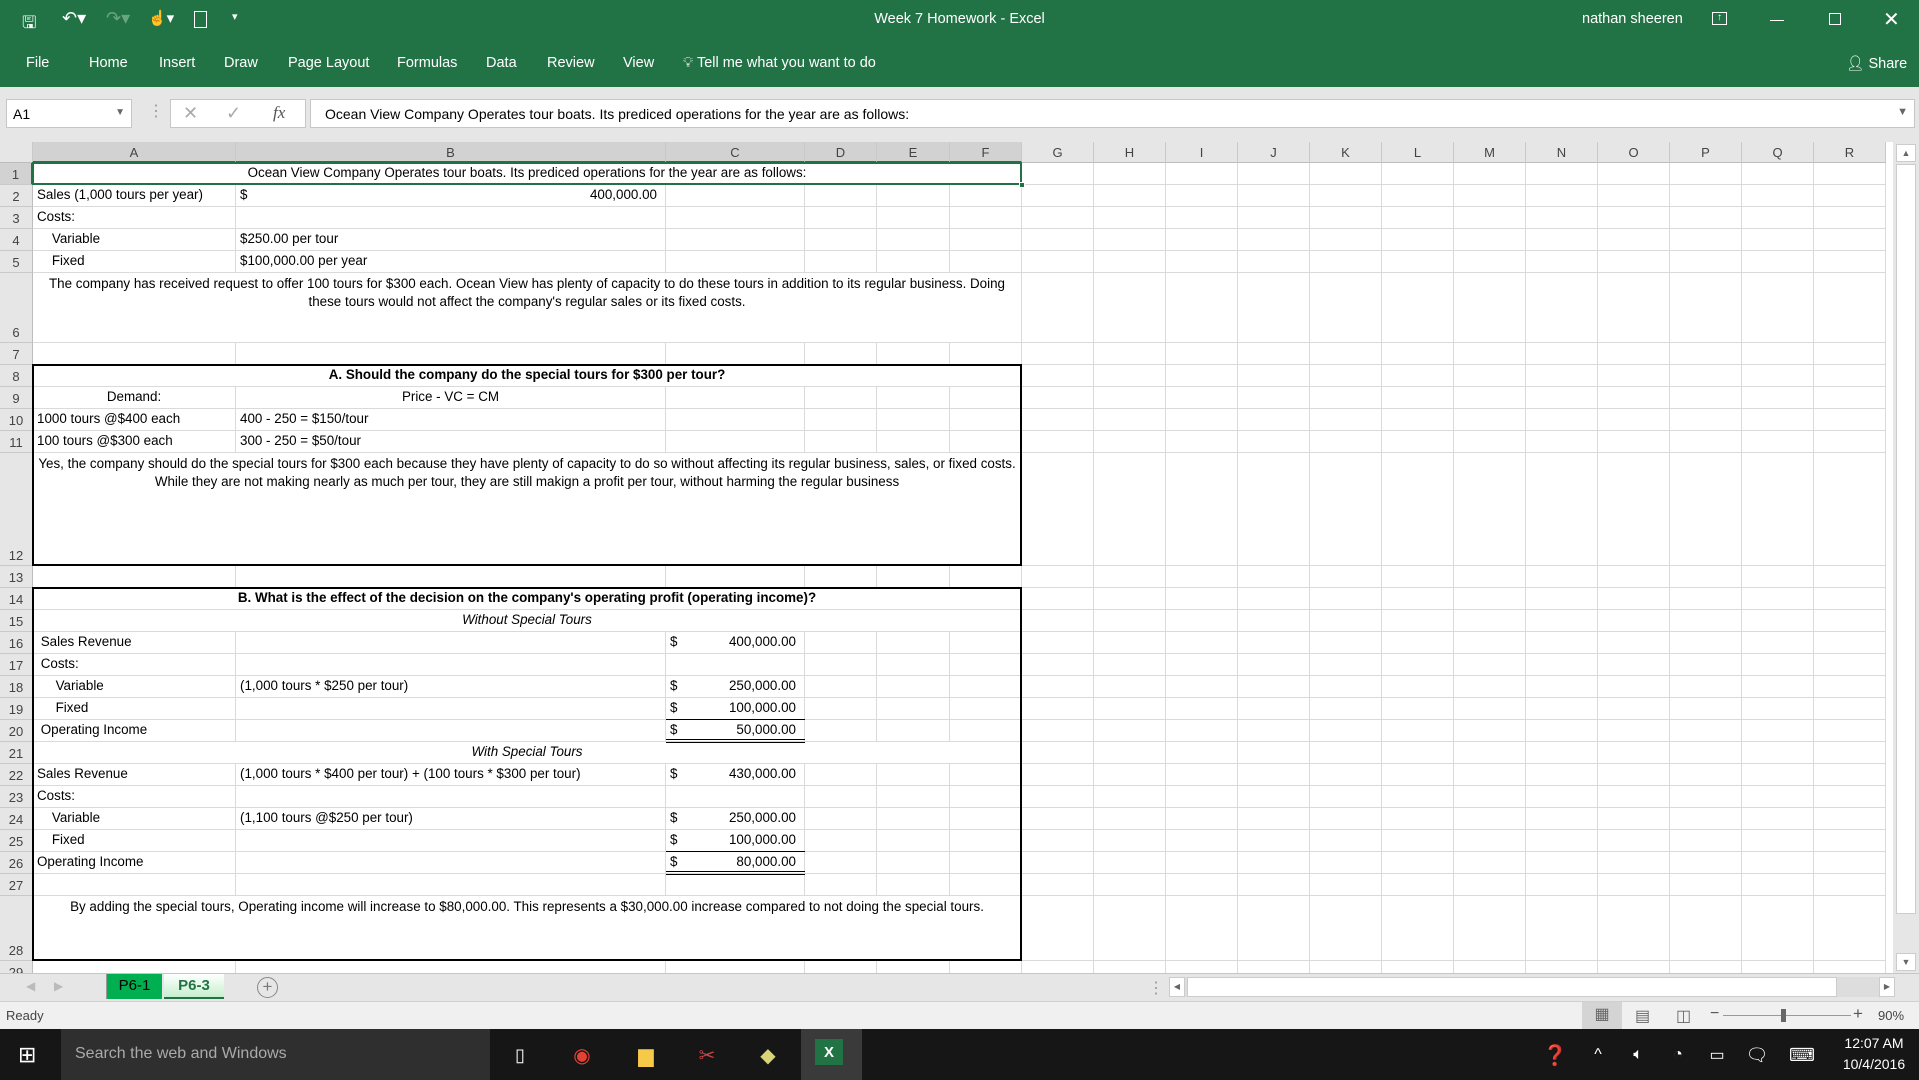  I want to click on row-header-15: 15, so click(16, 621).